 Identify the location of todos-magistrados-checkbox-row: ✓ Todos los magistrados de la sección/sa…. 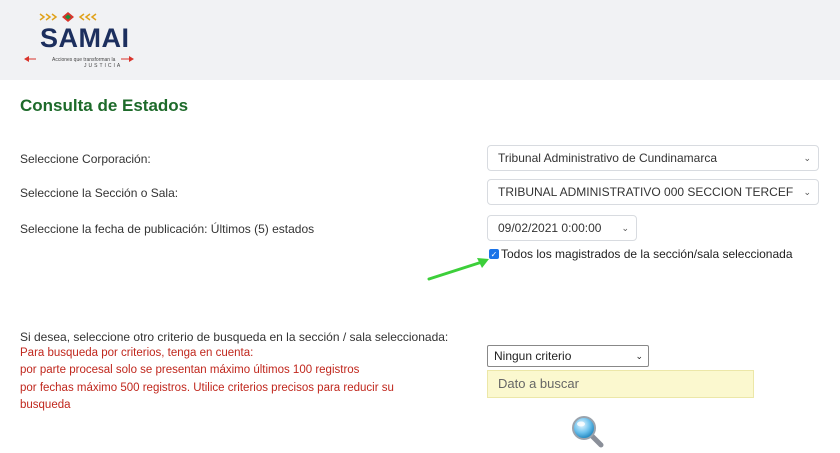
(641, 254).